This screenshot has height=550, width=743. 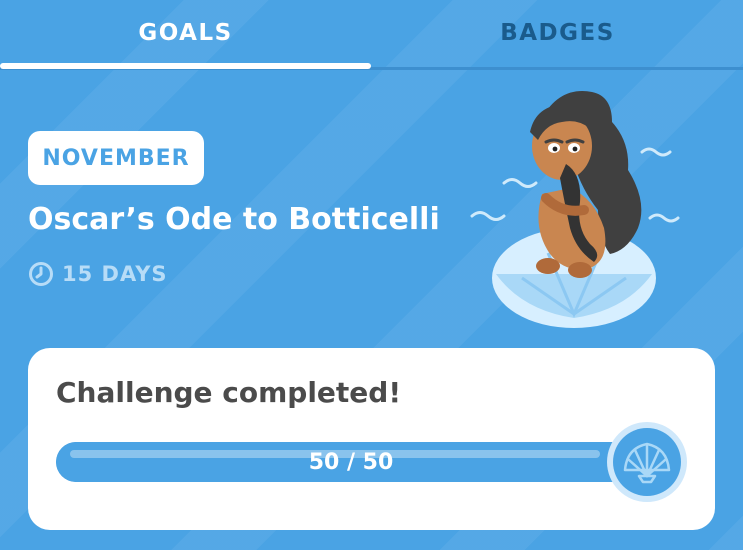 What do you see at coordinates (234, 219) in the screenshot?
I see `challenge-title: Oscar’s Ode to Botticelli` at bounding box center [234, 219].